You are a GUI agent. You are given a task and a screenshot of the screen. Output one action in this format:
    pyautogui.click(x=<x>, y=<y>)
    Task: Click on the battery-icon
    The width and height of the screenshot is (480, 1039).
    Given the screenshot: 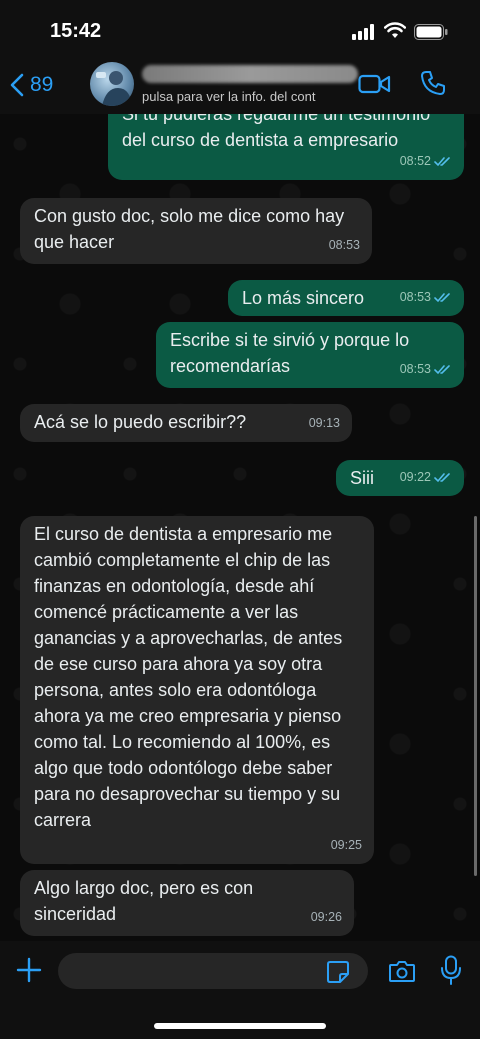 What is the action you would take?
    pyautogui.click(x=431, y=32)
    